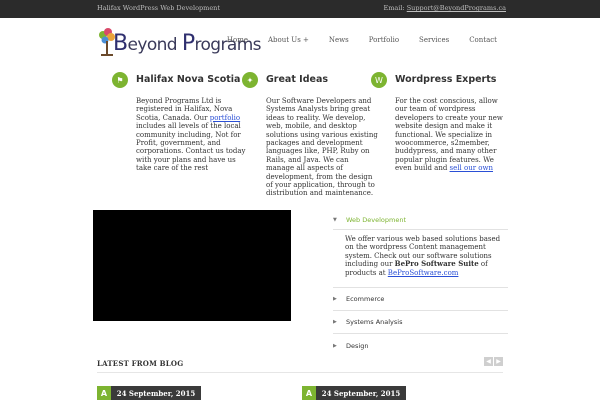 The image size is (600, 400). I want to click on contact-email: Email: Support@BeyondPrograms.ca, so click(445, 8).